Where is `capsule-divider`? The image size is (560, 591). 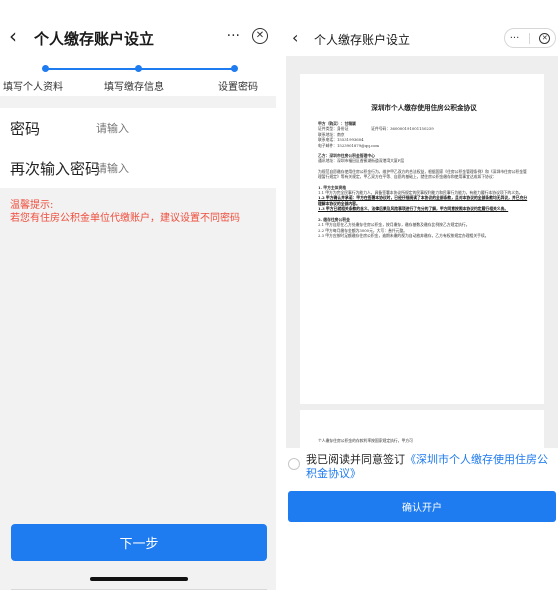 capsule-divider is located at coordinates (529, 38).